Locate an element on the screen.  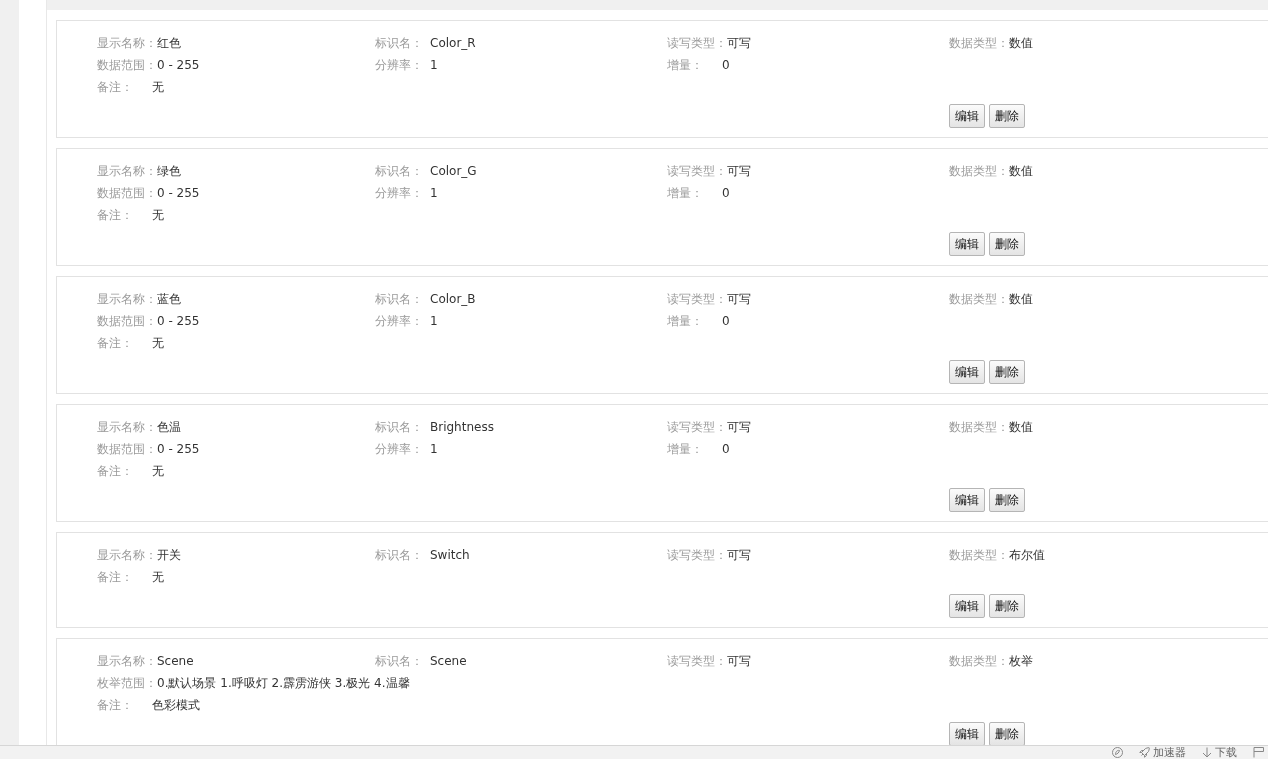
field-label: 枚举范围： is located at coordinates (127, 683).